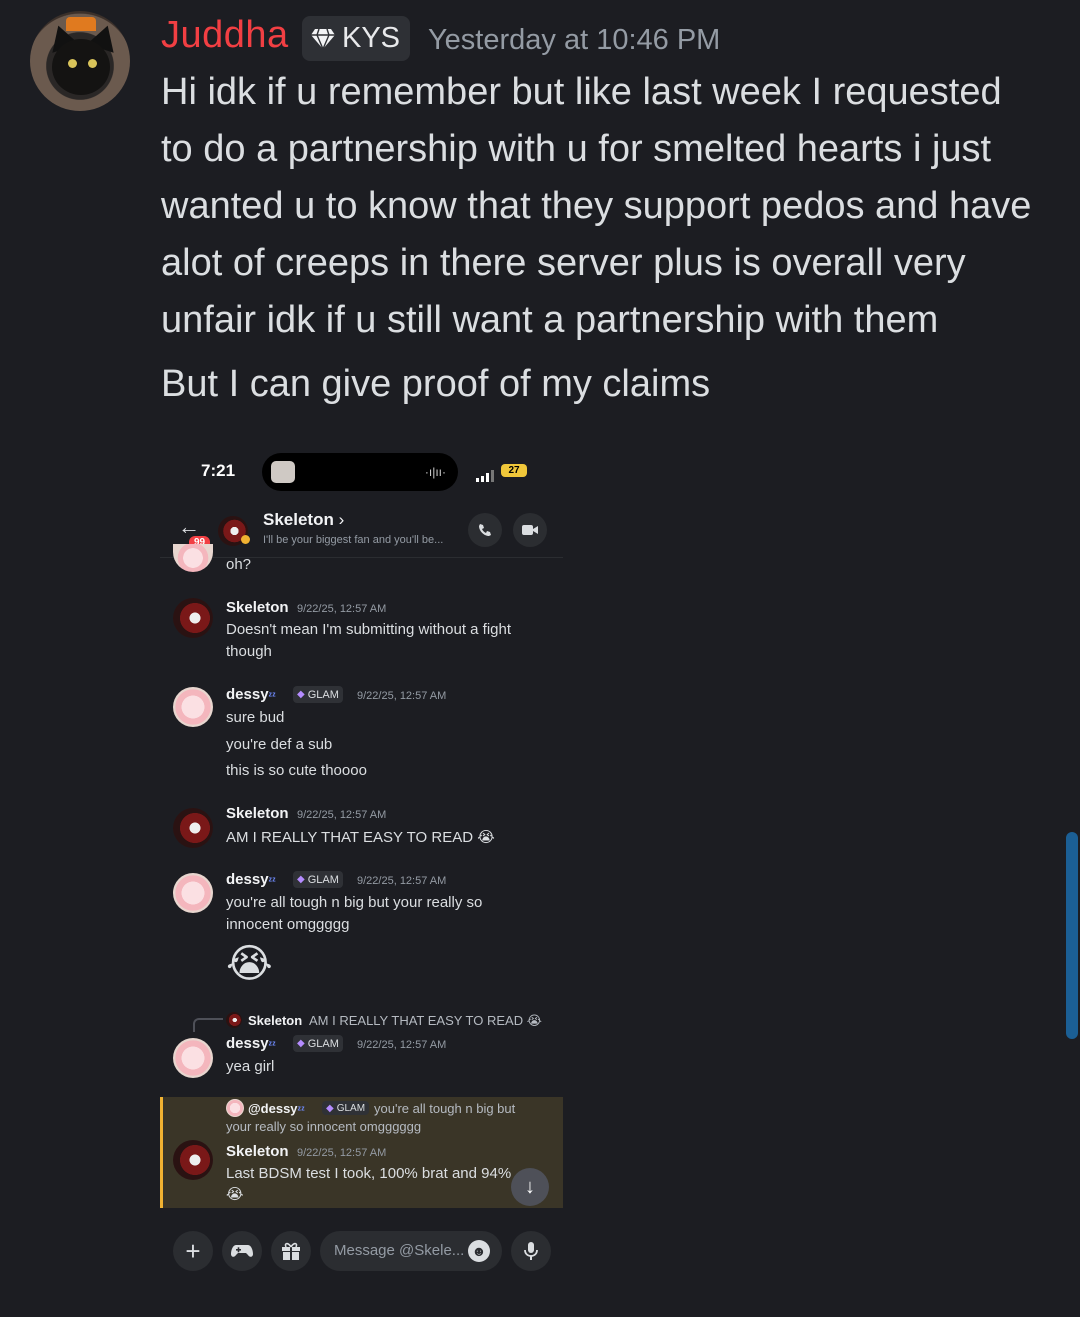 Image resolution: width=1080 pixels, height=1317 pixels. I want to click on gamepad-icon, so click(242, 1251).